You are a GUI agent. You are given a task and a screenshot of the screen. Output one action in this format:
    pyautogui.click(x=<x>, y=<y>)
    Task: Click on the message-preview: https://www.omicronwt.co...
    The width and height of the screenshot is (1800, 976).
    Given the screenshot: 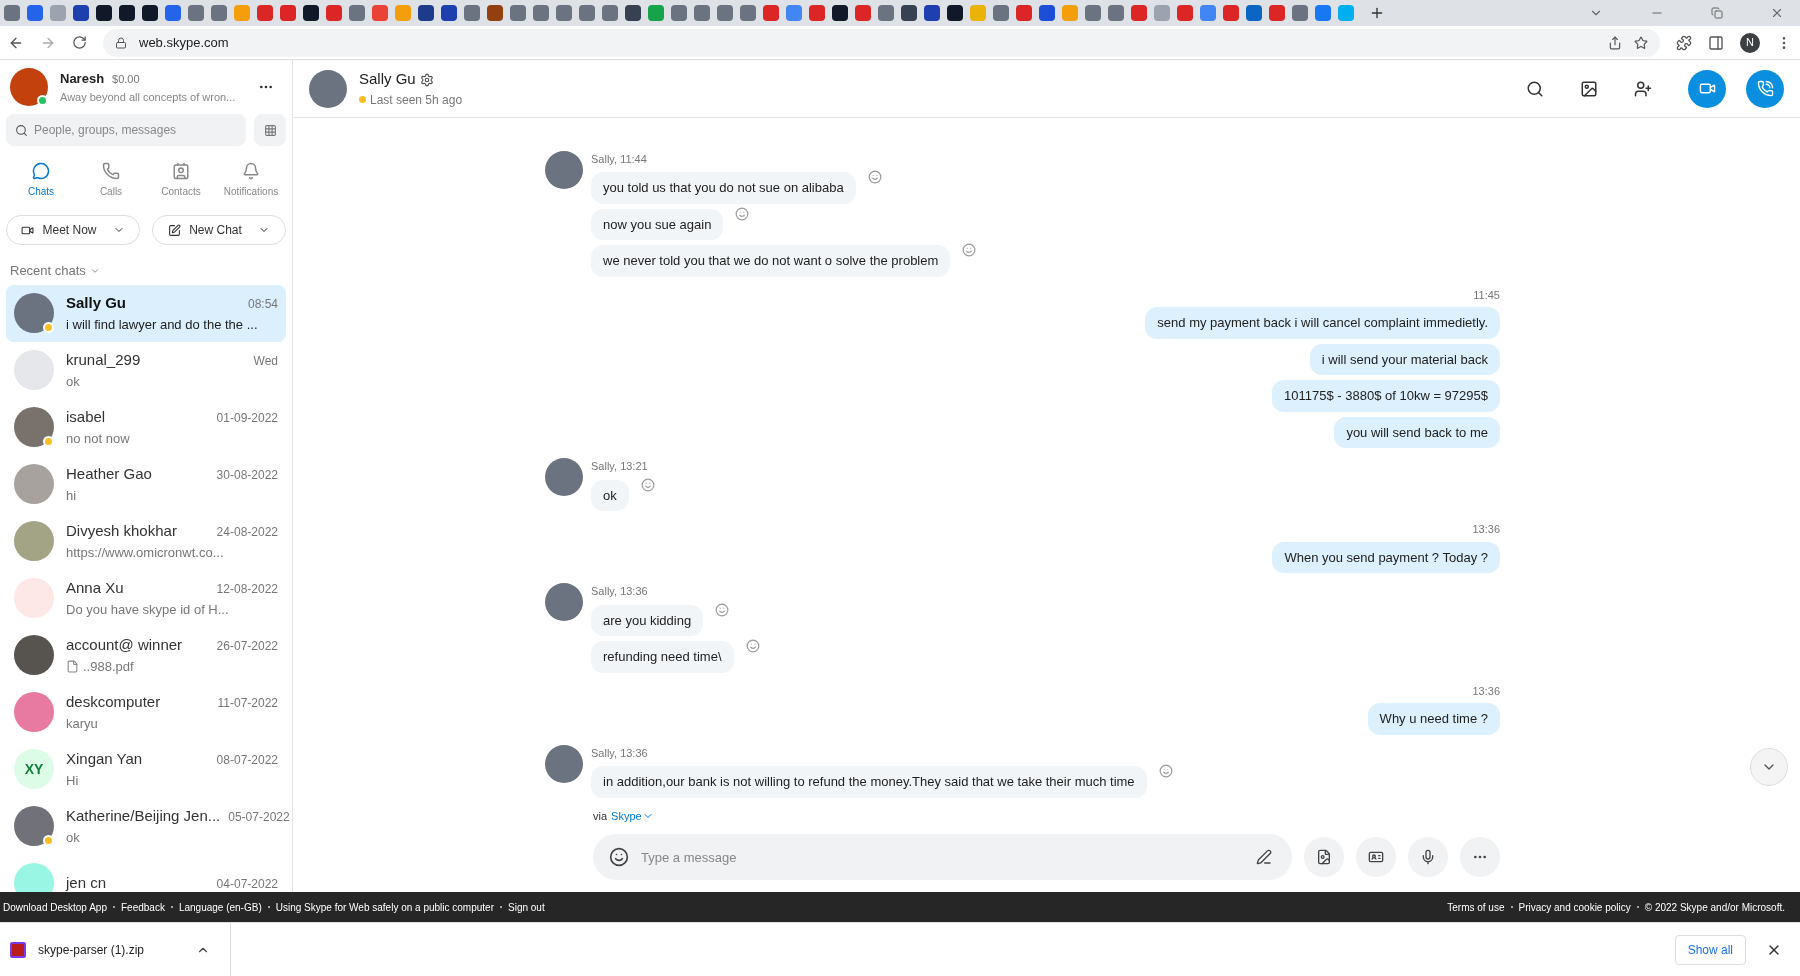 What is the action you would take?
    pyautogui.click(x=145, y=552)
    